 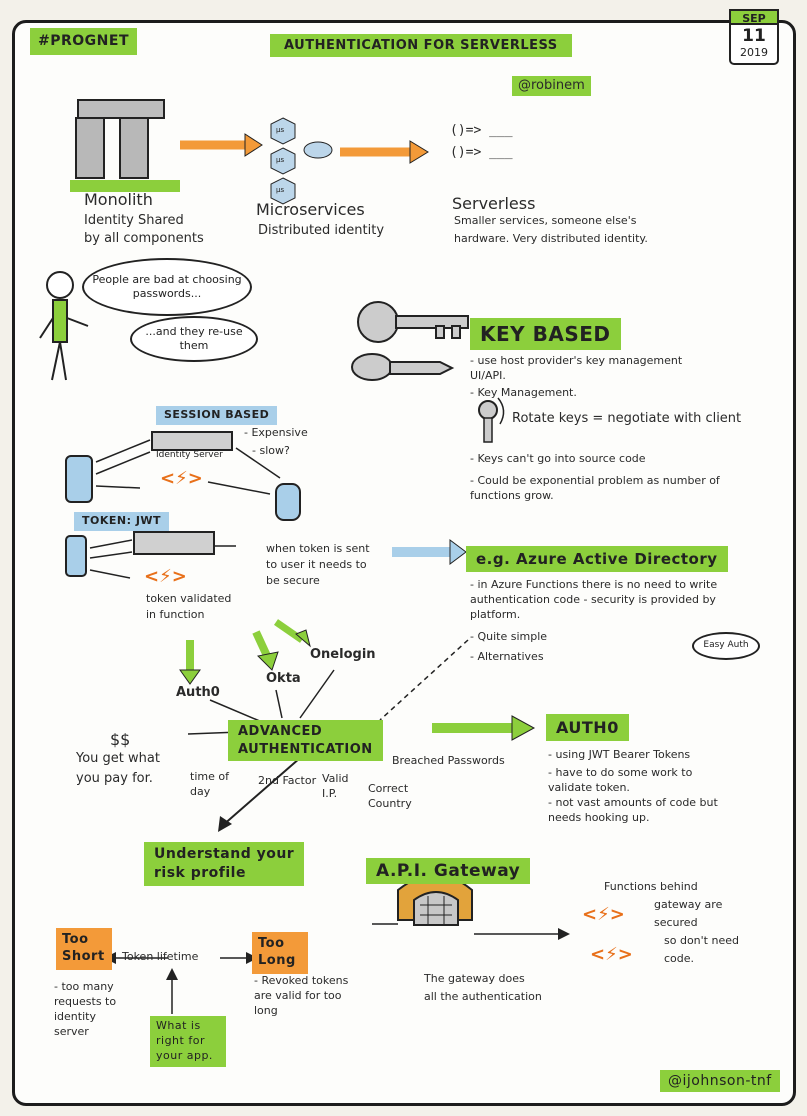 What do you see at coordinates (448, 760) in the screenshot?
I see `factor-breached: Breached Passwords` at bounding box center [448, 760].